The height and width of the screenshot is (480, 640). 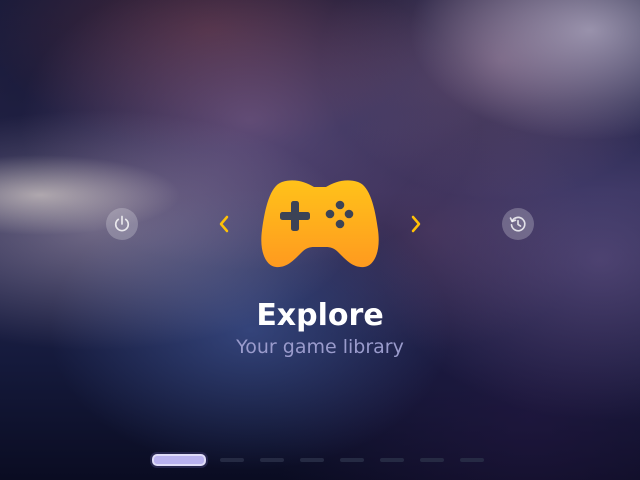 I want to click on history-button, so click(x=518, y=224).